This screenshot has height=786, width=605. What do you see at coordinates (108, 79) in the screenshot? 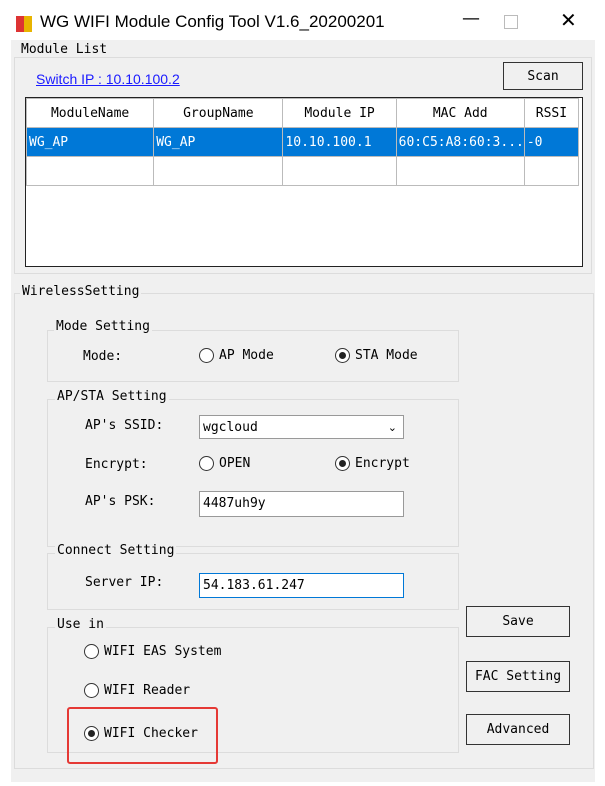
I see `switch-ip-link: Switch IP : 10.10.100.2` at bounding box center [108, 79].